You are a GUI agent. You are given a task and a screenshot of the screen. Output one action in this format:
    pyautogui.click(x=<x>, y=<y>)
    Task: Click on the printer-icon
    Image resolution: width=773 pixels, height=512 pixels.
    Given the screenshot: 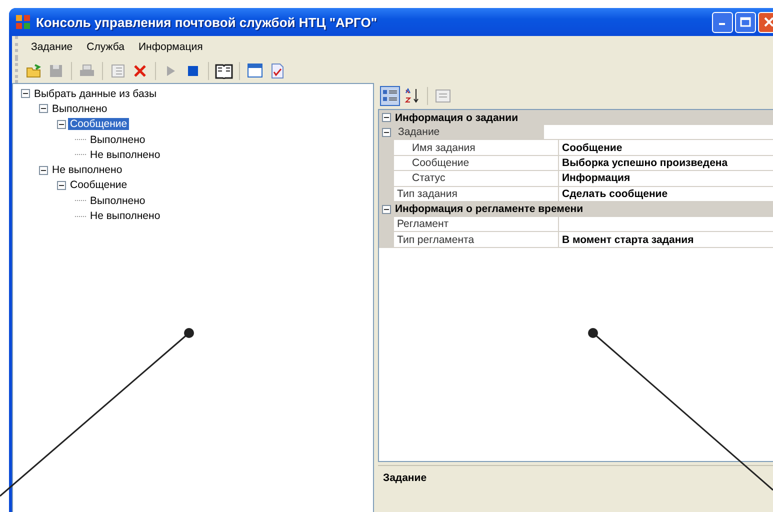 What is the action you would take?
    pyautogui.click(x=87, y=71)
    